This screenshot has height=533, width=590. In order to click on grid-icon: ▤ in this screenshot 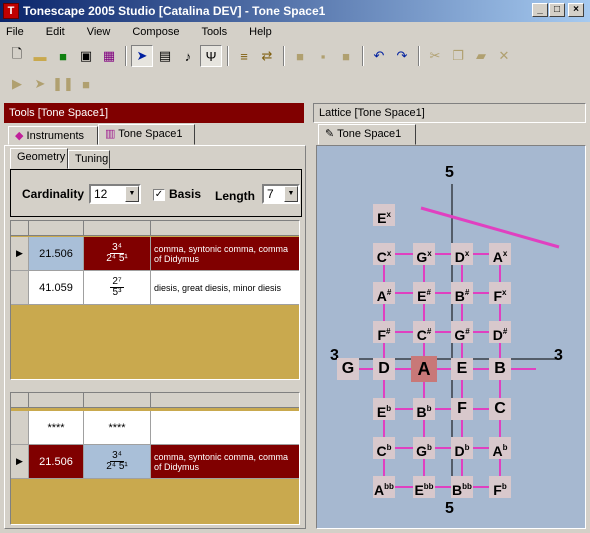, I will do `click(165, 56)`.